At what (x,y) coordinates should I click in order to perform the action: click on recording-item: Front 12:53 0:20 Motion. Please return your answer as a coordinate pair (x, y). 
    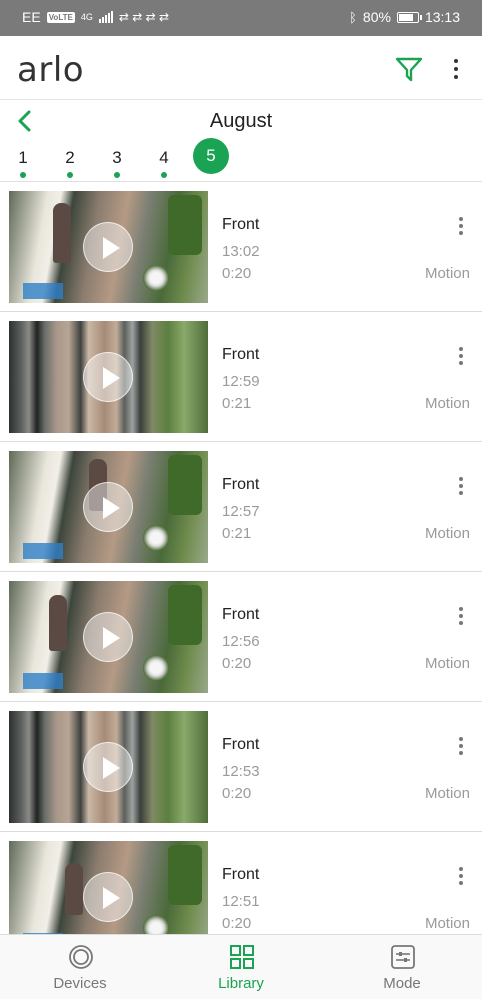
    Looking at the image, I should click on (241, 767).